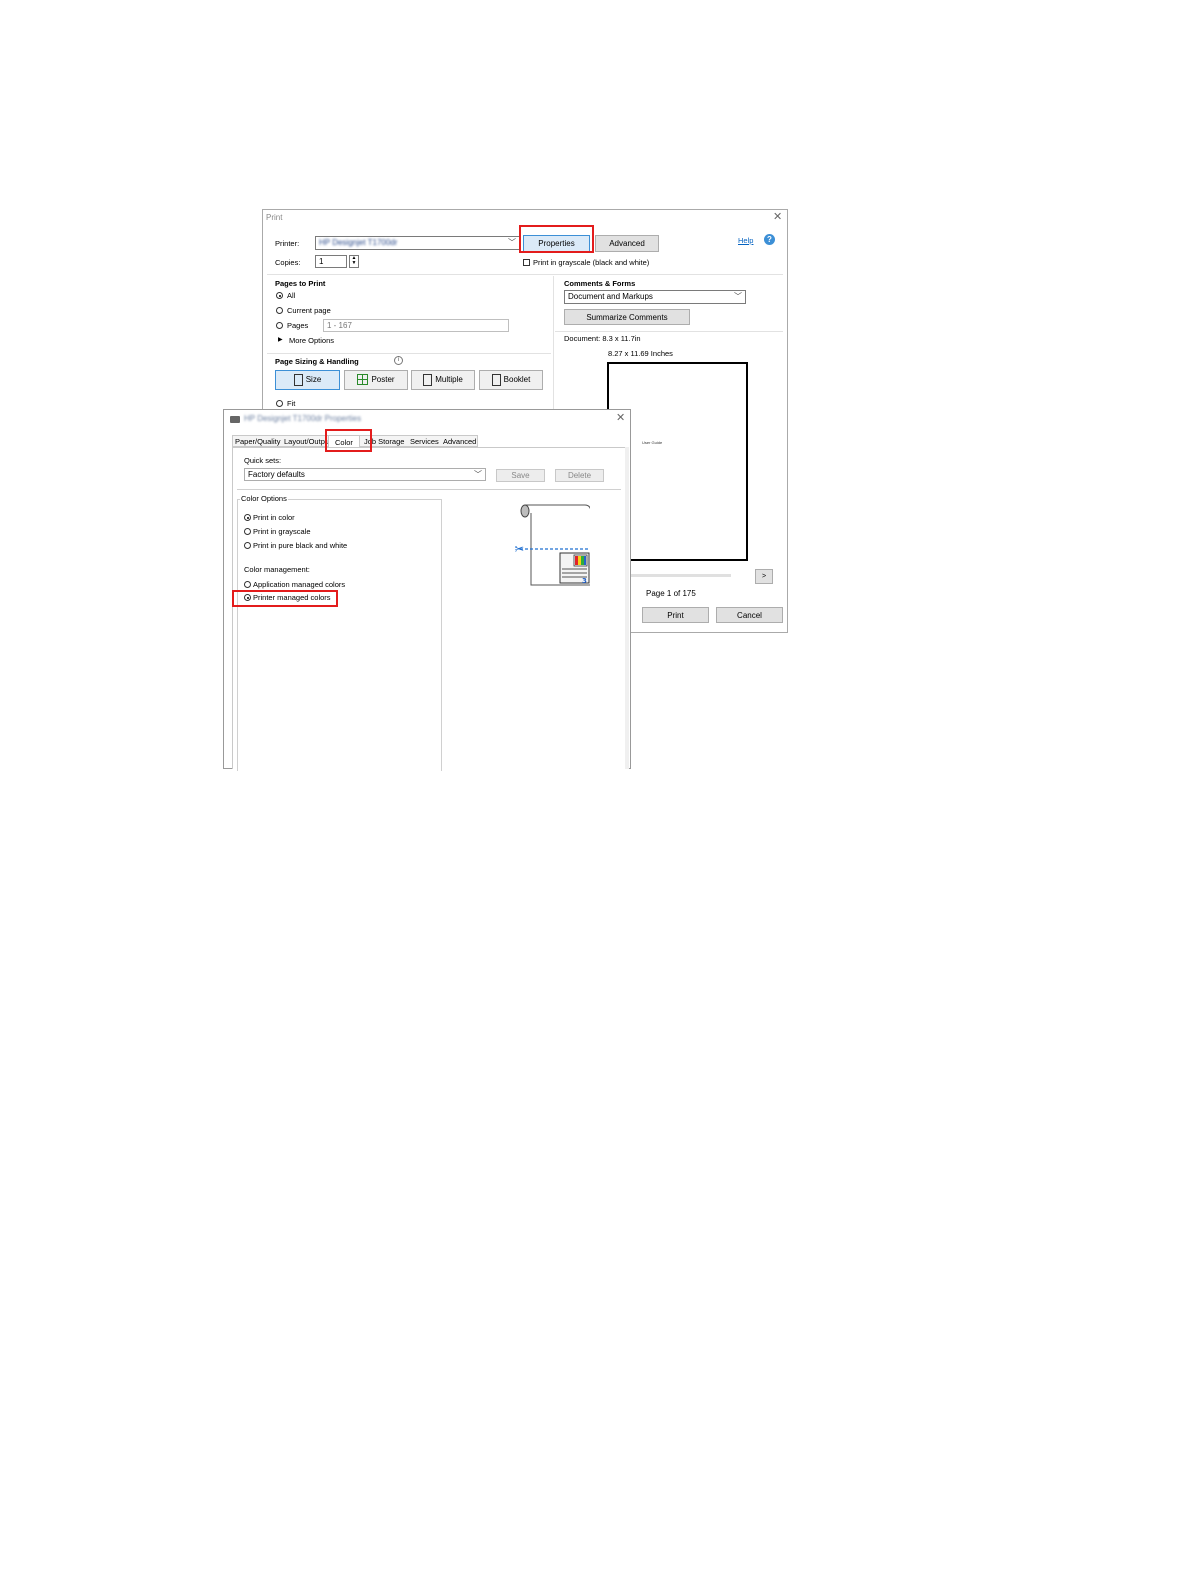 Image resolution: width=1190 pixels, height=1585 pixels. I want to click on color-options-title: Color Options, so click(264, 498).